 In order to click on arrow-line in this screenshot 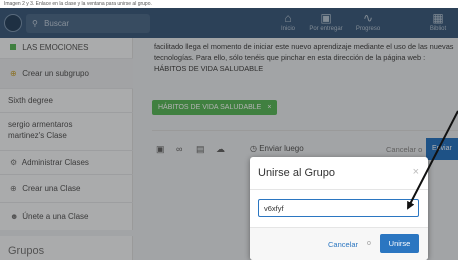, I will do `click(432, 160)`.